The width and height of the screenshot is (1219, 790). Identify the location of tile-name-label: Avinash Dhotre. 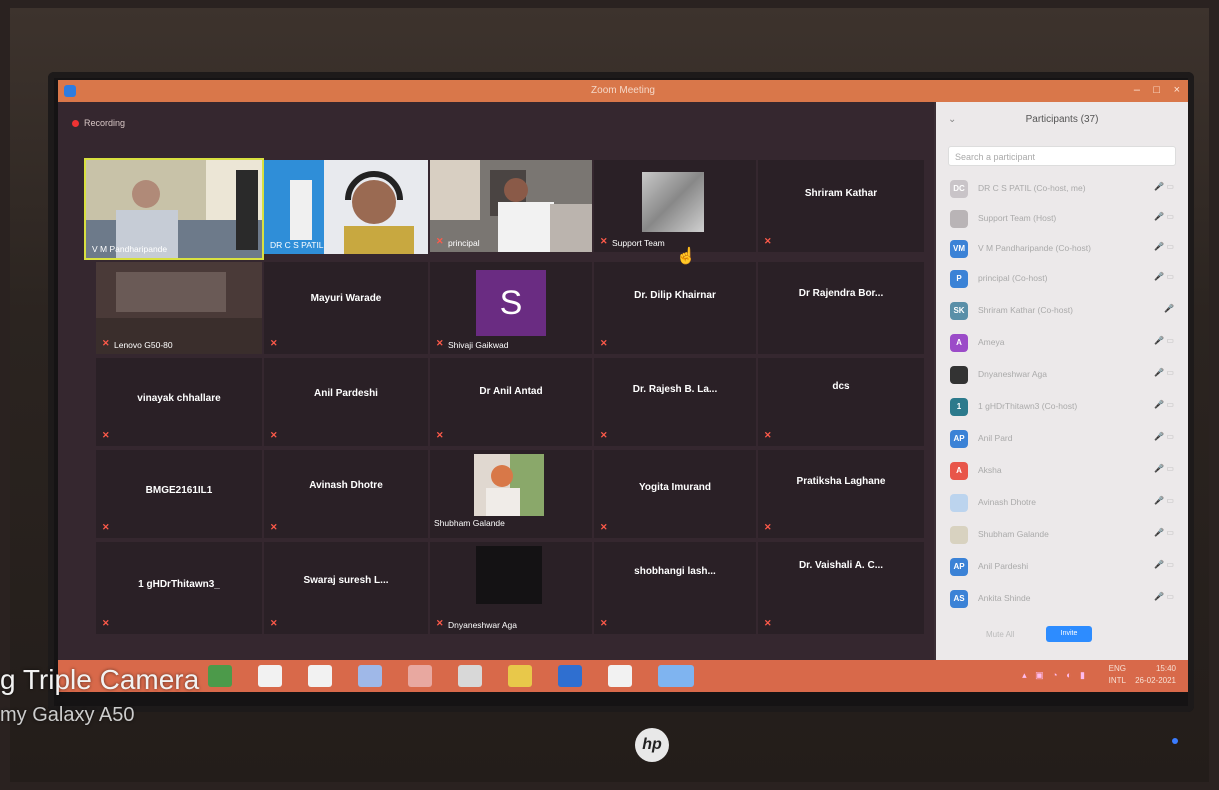
(346, 485).